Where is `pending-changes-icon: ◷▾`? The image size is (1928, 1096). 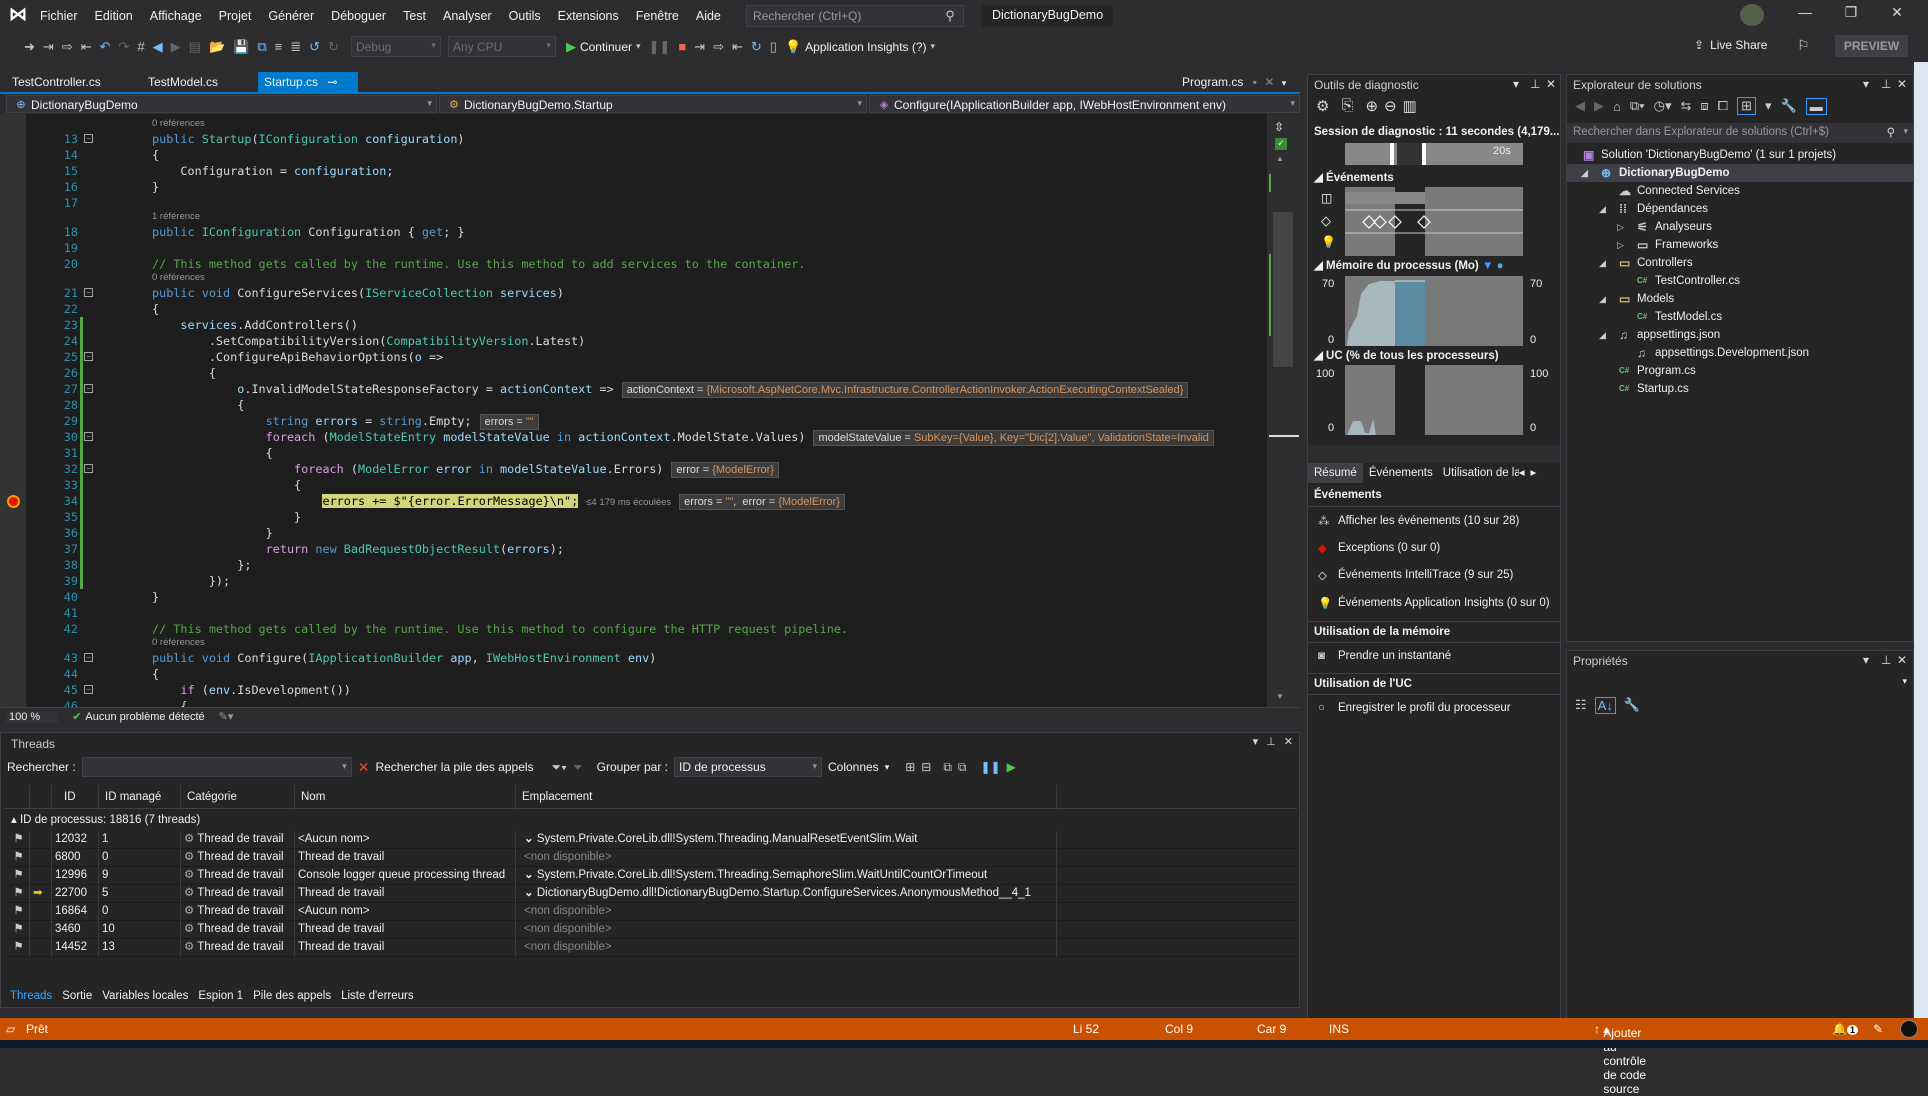 pending-changes-icon: ◷▾ is located at coordinates (1663, 106).